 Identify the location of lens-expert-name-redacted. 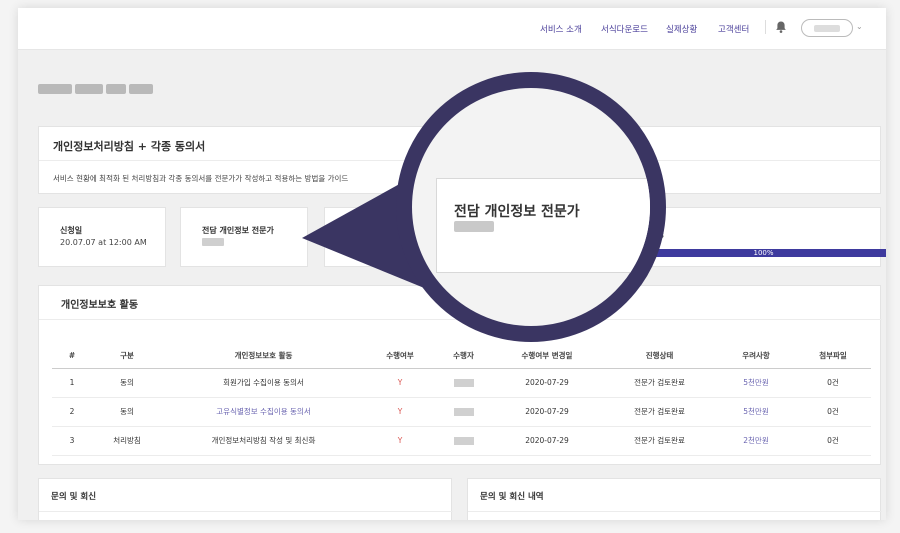
(474, 226).